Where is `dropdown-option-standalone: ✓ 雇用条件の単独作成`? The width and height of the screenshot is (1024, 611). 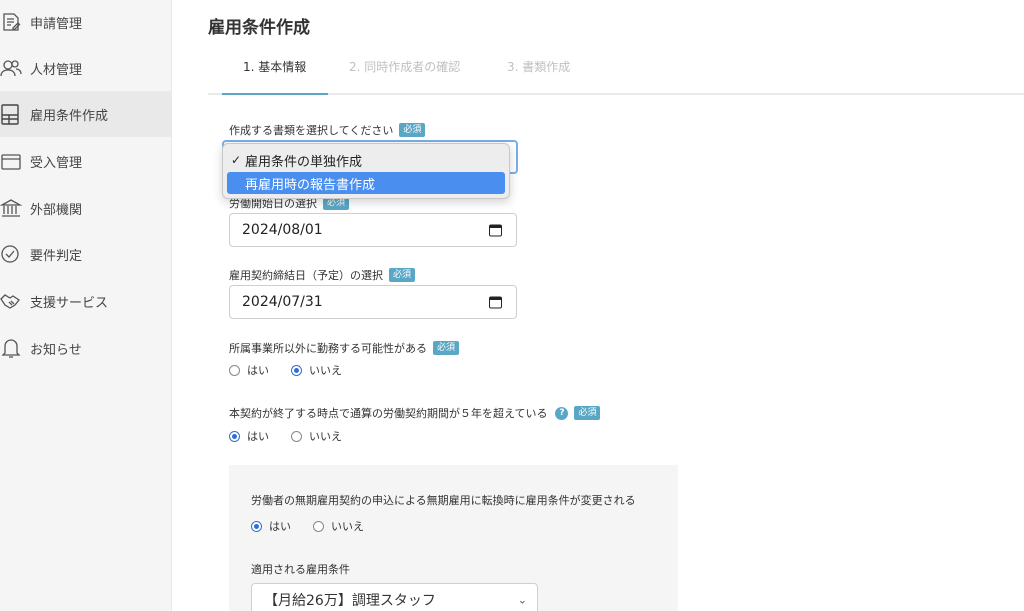 dropdown-option-standalone: ✓ 雇用条件の単独作成 is located at coordinates (366, 160).